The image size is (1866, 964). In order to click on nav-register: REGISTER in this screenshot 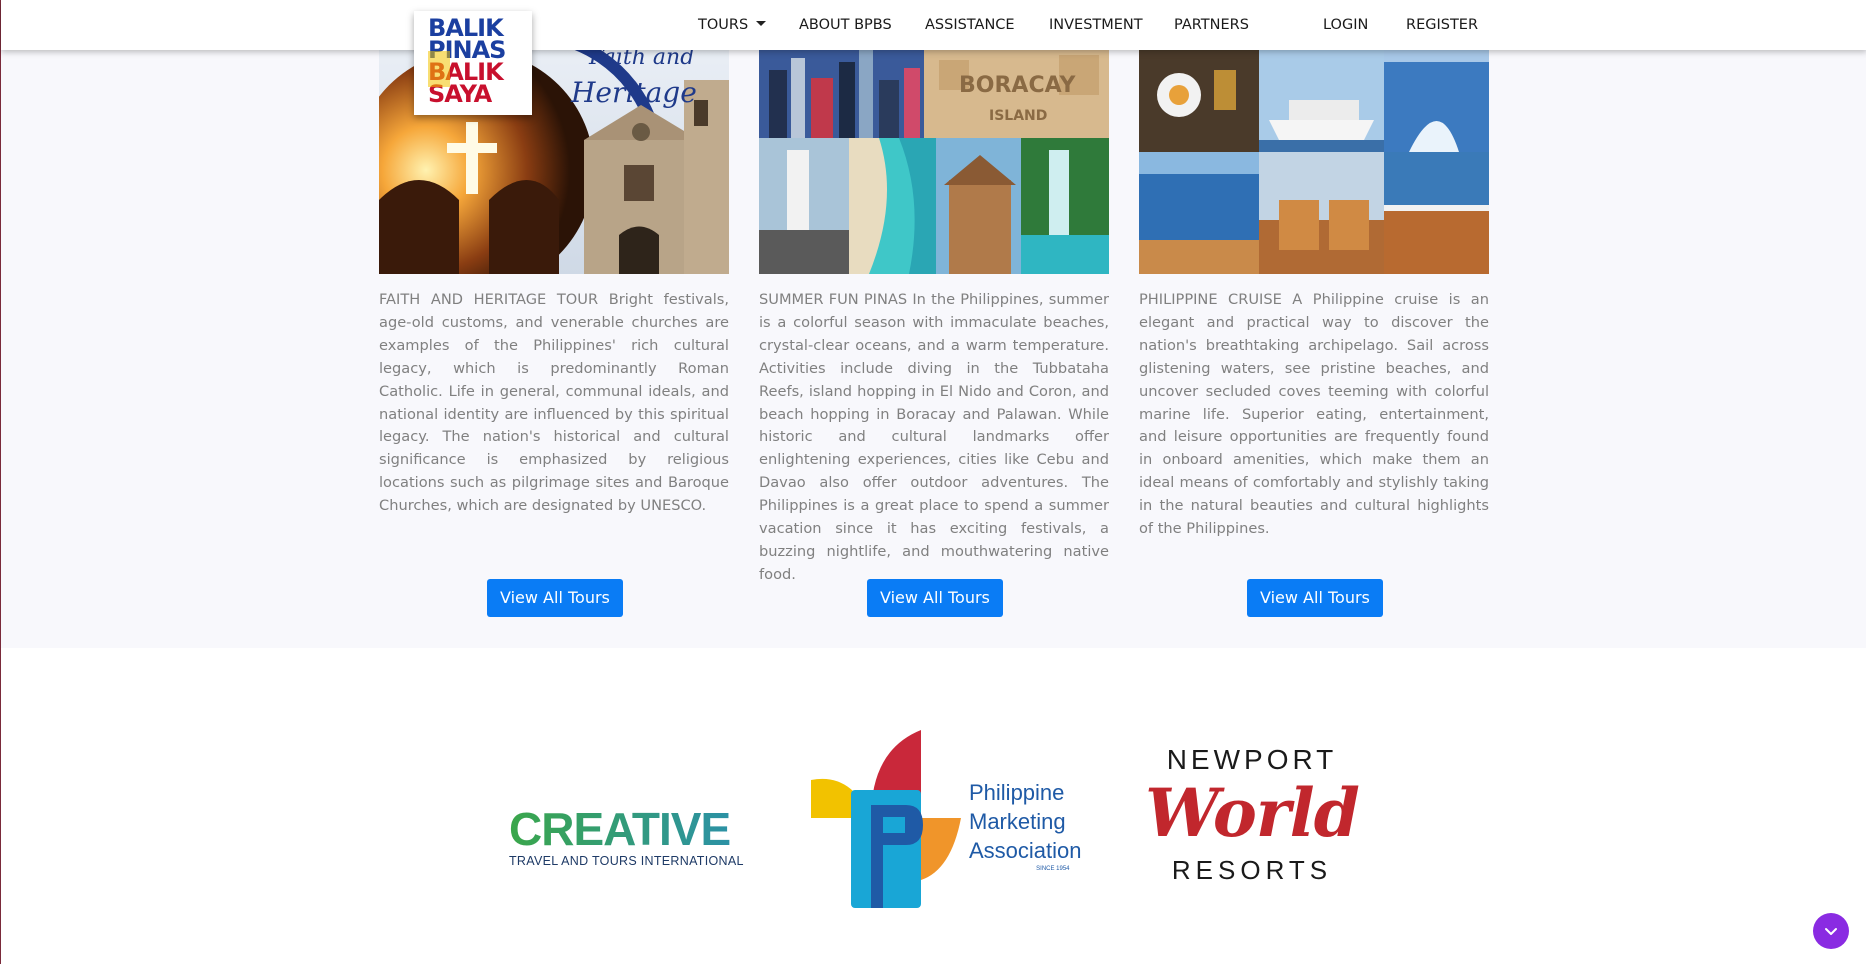, I will do `click(1442, 25)`.